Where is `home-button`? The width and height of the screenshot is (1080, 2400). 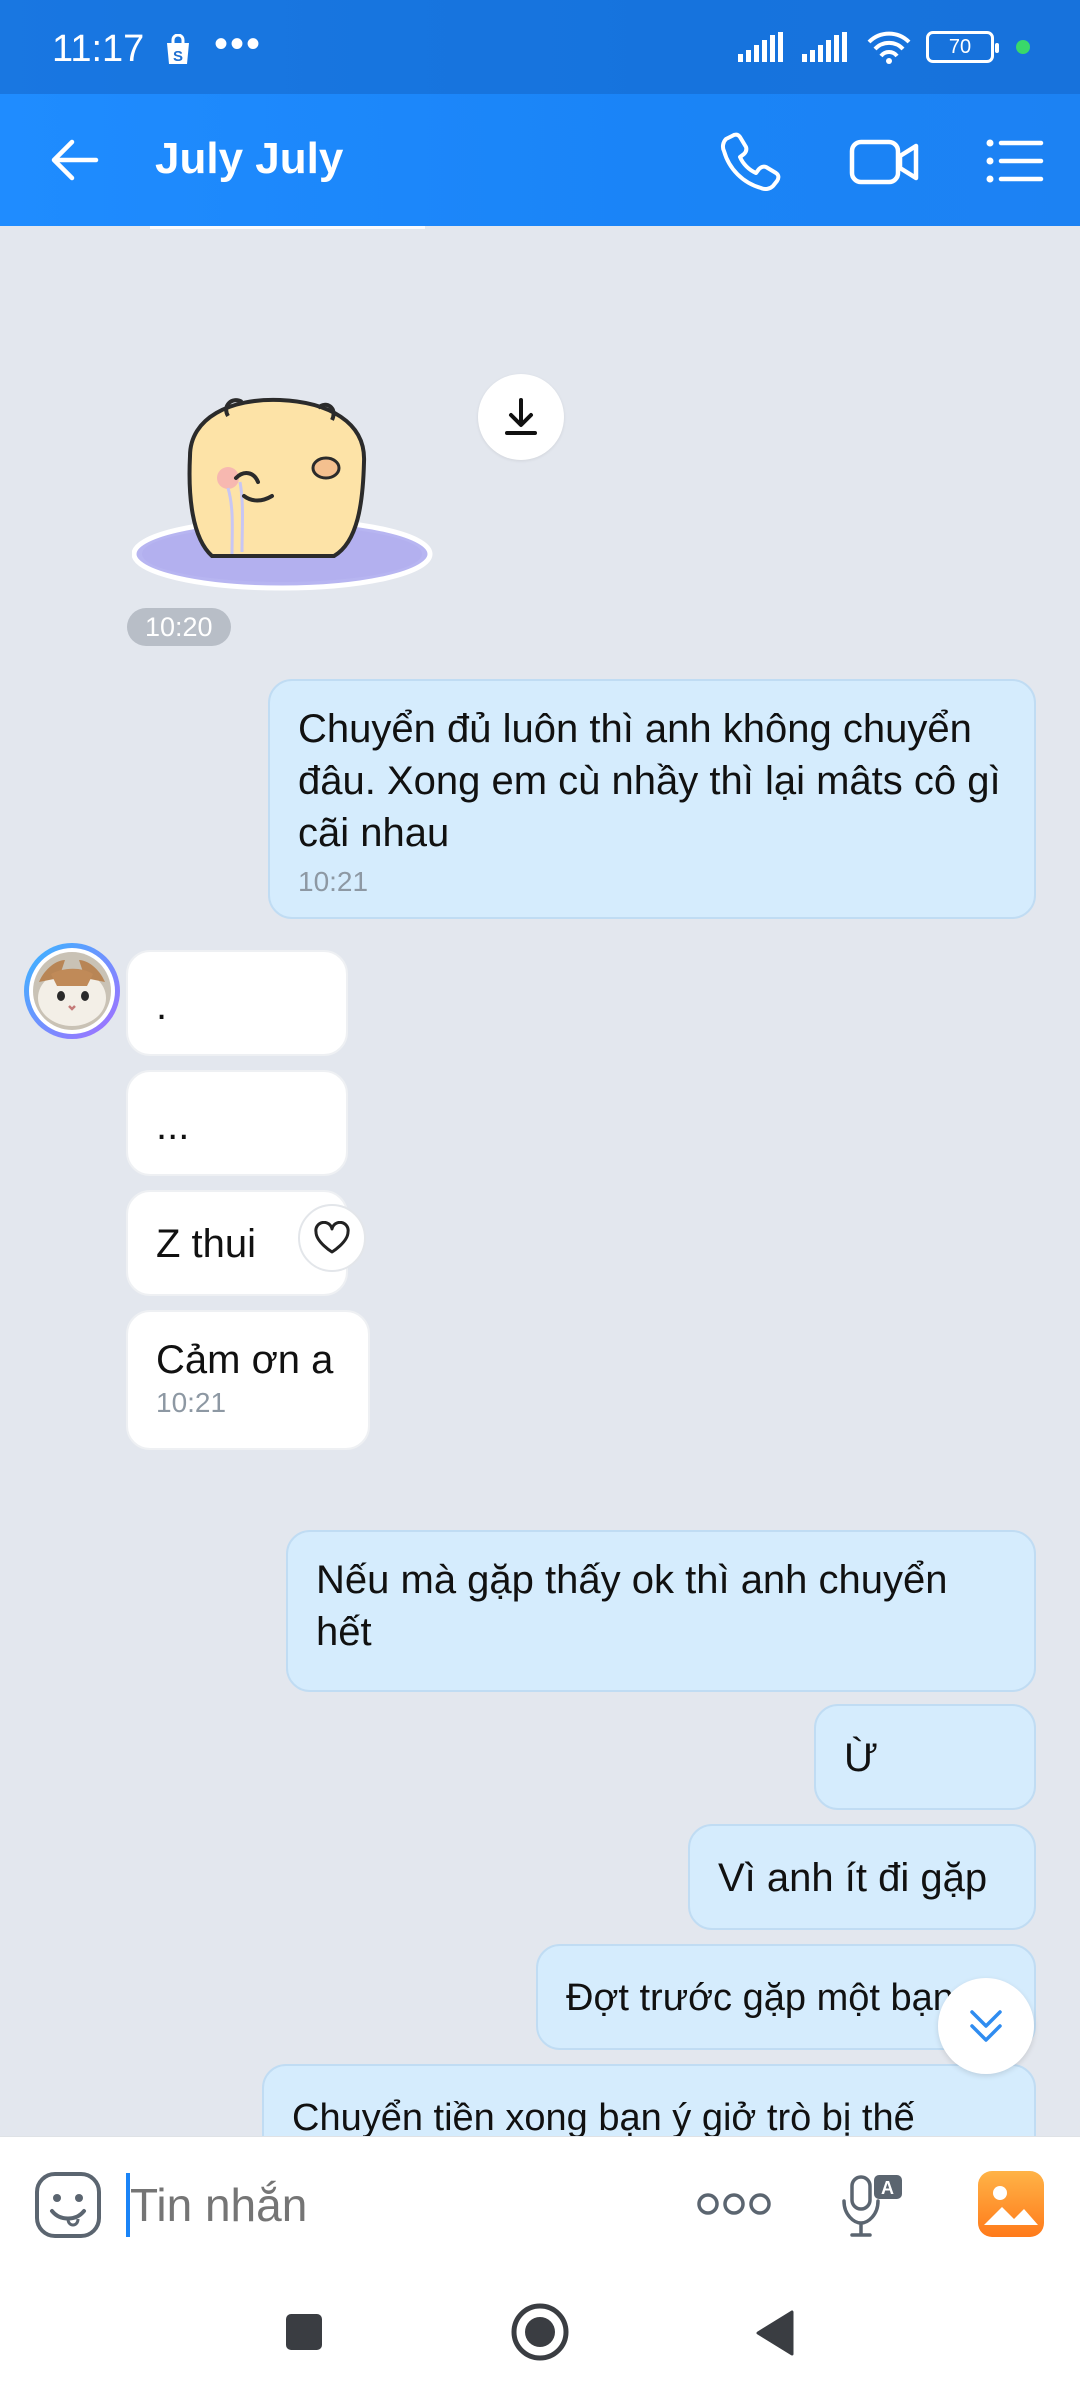
home-button is located at coordinates (540, 2334).